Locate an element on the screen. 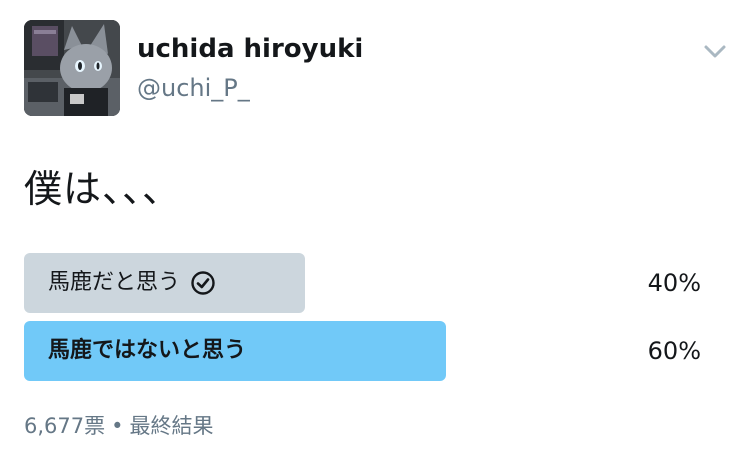  poll-option-text: 馬鹿ではないと思う is located at coordinates (147, 350).